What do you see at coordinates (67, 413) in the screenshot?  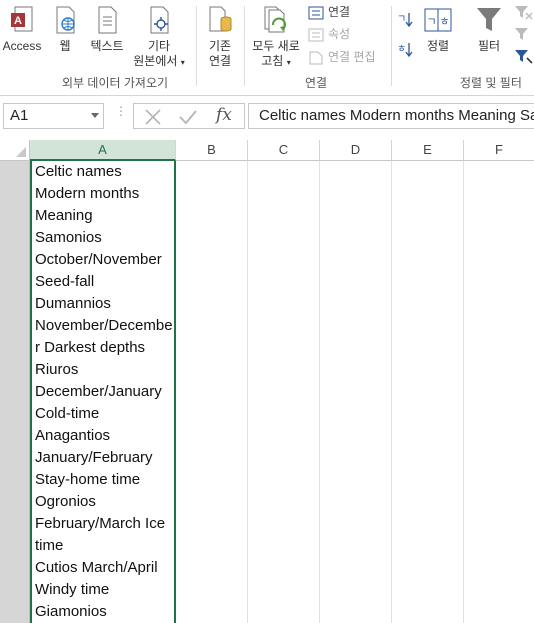 I see `cell-text-line: Cold-time` at bounding box center [67, 413].